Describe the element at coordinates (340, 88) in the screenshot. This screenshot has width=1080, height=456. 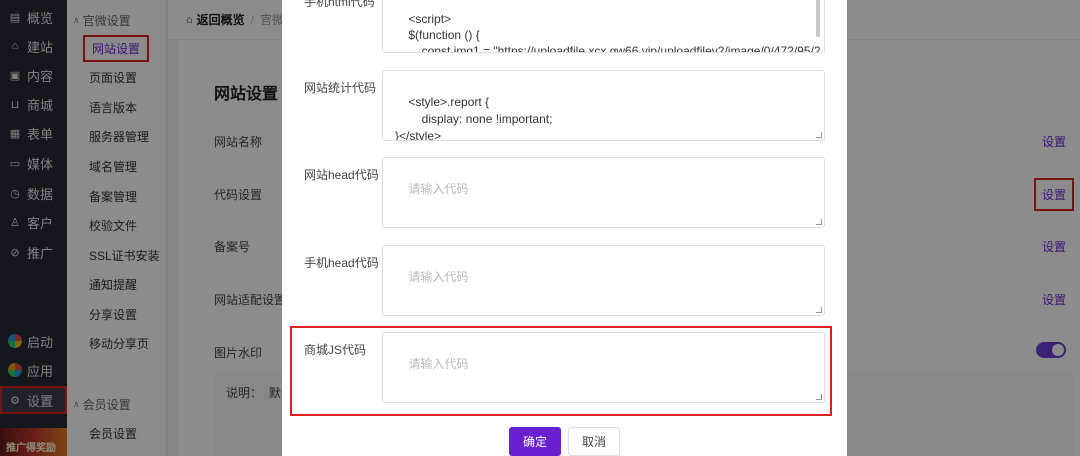
I see `field-label-stats: 网站统计代码` at that location.